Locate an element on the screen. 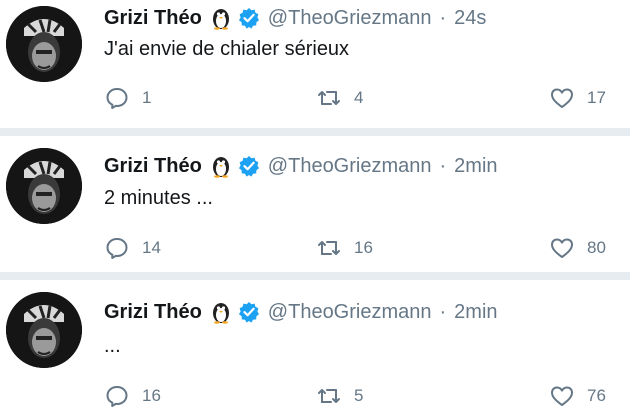 Image resolution: width=630 pixels, height=420 pixels. retweet-button: 16 is located at coordinates (344, 248).